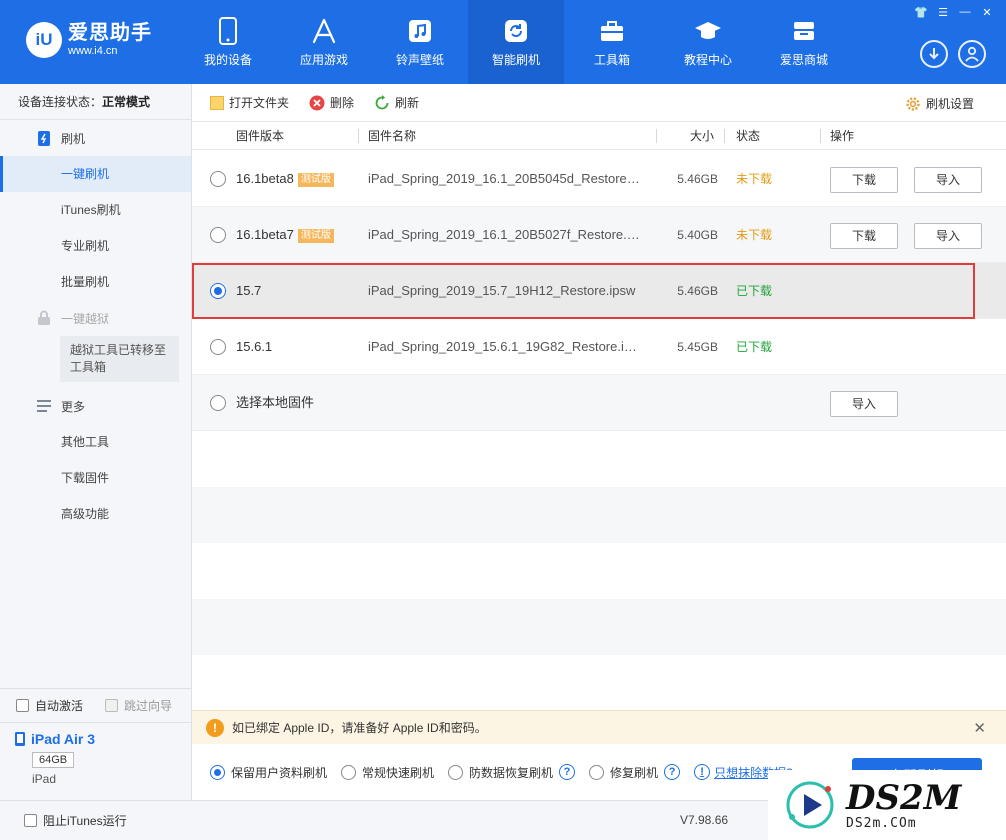 This screenshot has height=840, width=1006. I want to click on sidebar-item-advanced: 高级功能, so click(95, 514).